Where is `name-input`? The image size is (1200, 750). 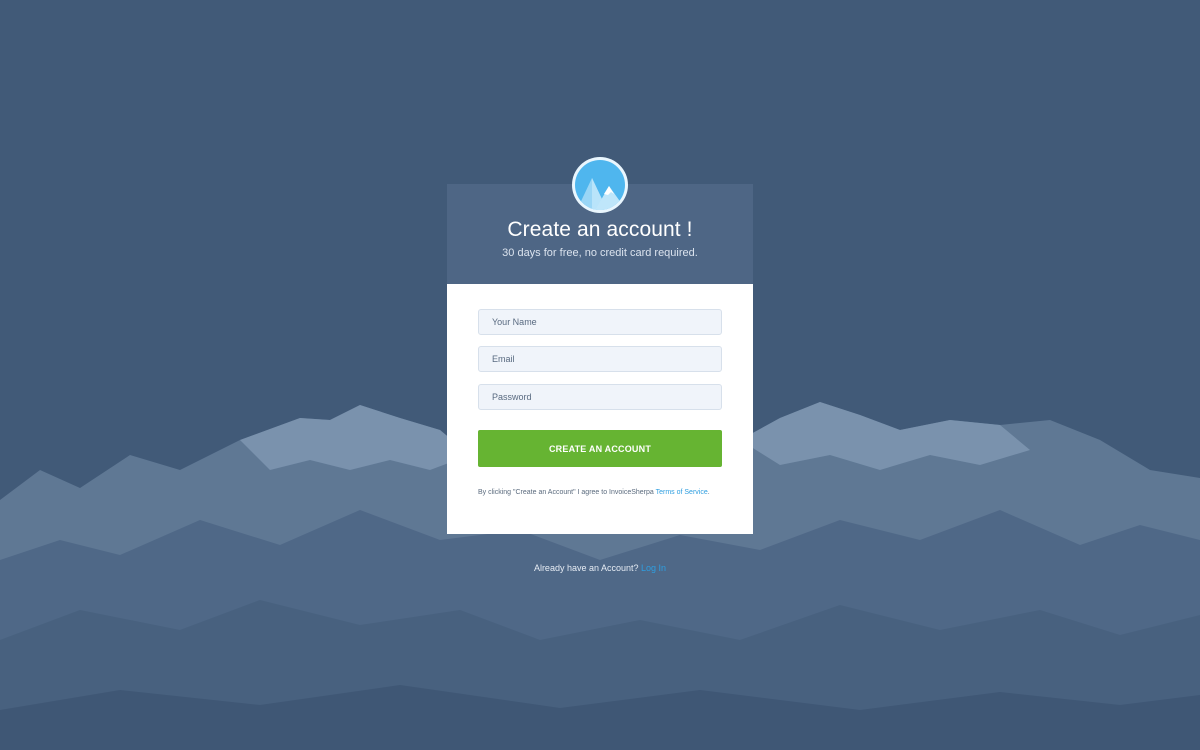
name-input is located at coordinates (600, 322).